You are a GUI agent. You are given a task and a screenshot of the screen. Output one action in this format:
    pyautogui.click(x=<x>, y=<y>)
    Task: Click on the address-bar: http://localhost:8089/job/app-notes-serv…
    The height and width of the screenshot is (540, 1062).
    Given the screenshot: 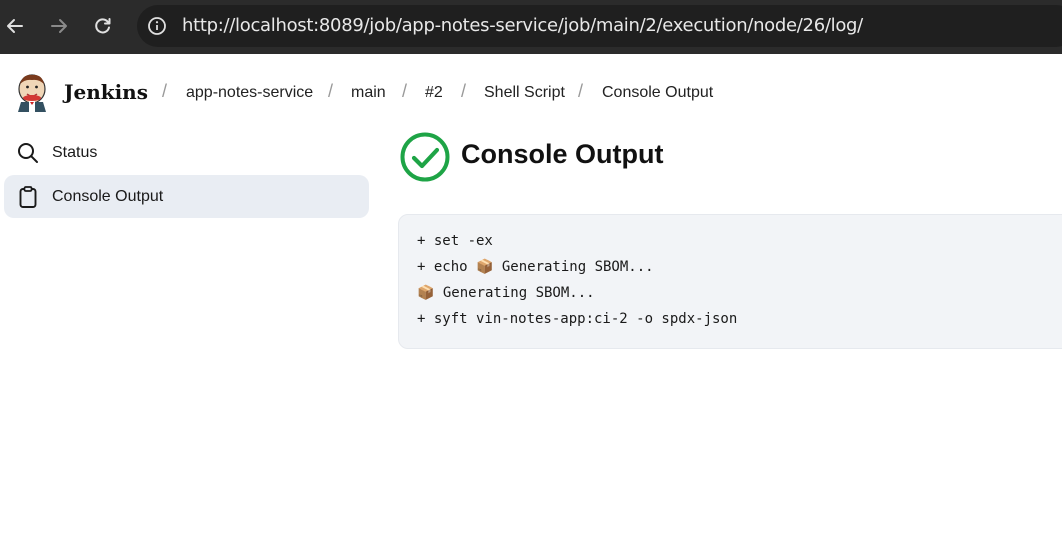 What is the action you would take?
    pyautogui.click(x=599, y=26)
    